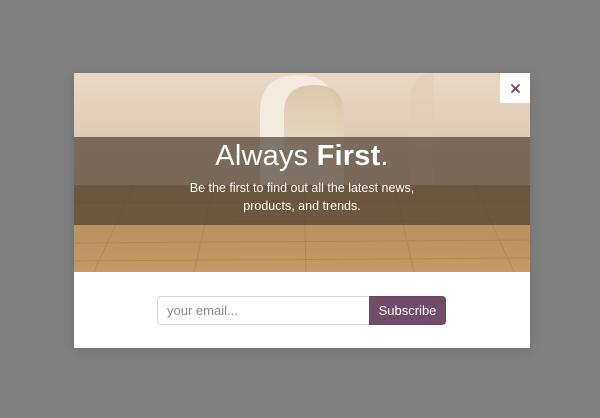 The height and width of the screenshot is (418, 600). I want to click on popup-headline: Always First., so click(302, 156).